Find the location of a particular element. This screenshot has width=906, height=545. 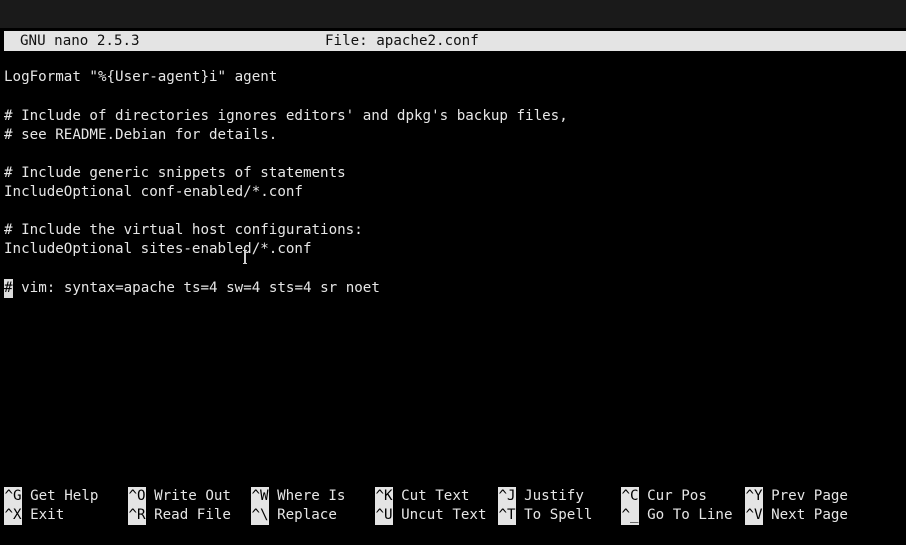

editor-line: # Include generic snippets of statements is located at coordinates (175, 173).